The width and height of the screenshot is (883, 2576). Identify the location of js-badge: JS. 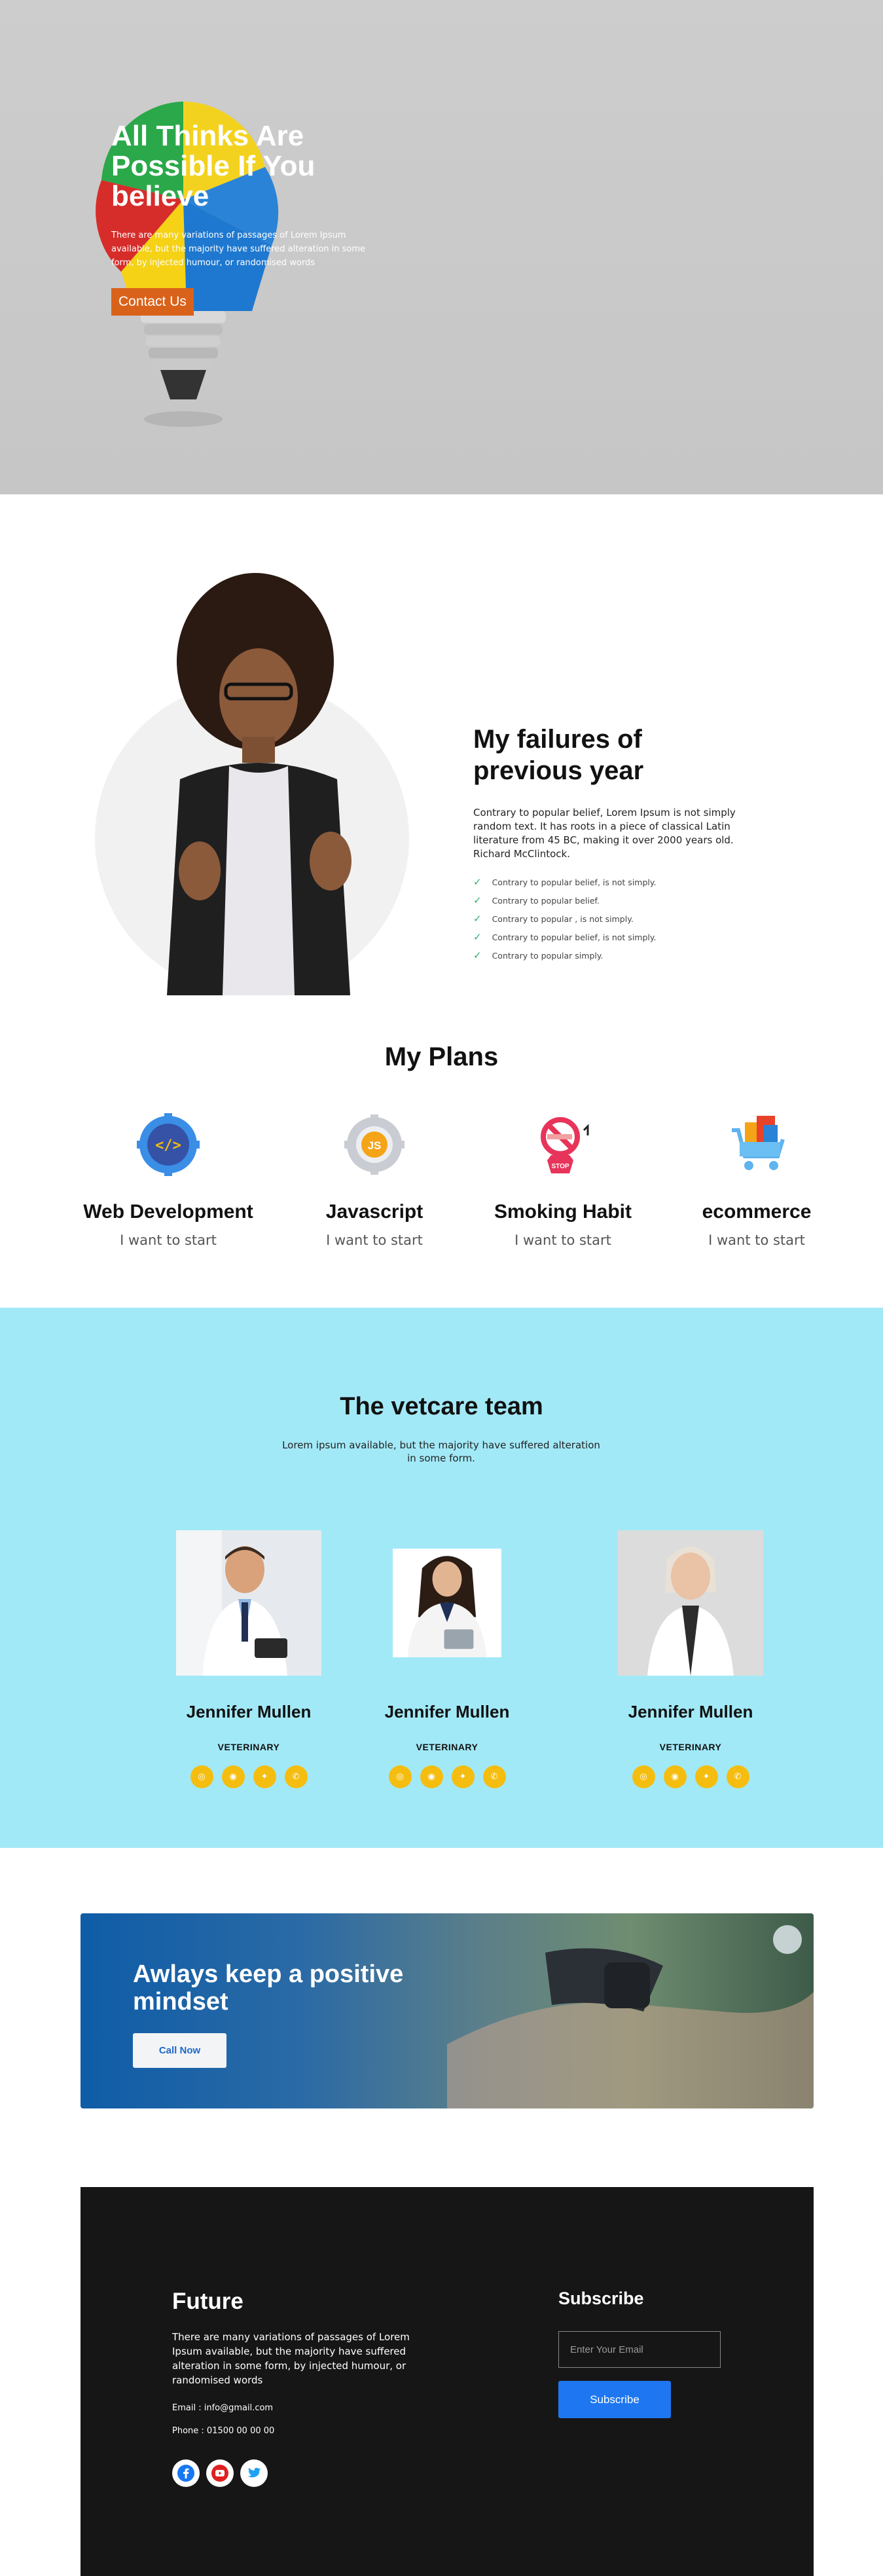
(375, 1145).